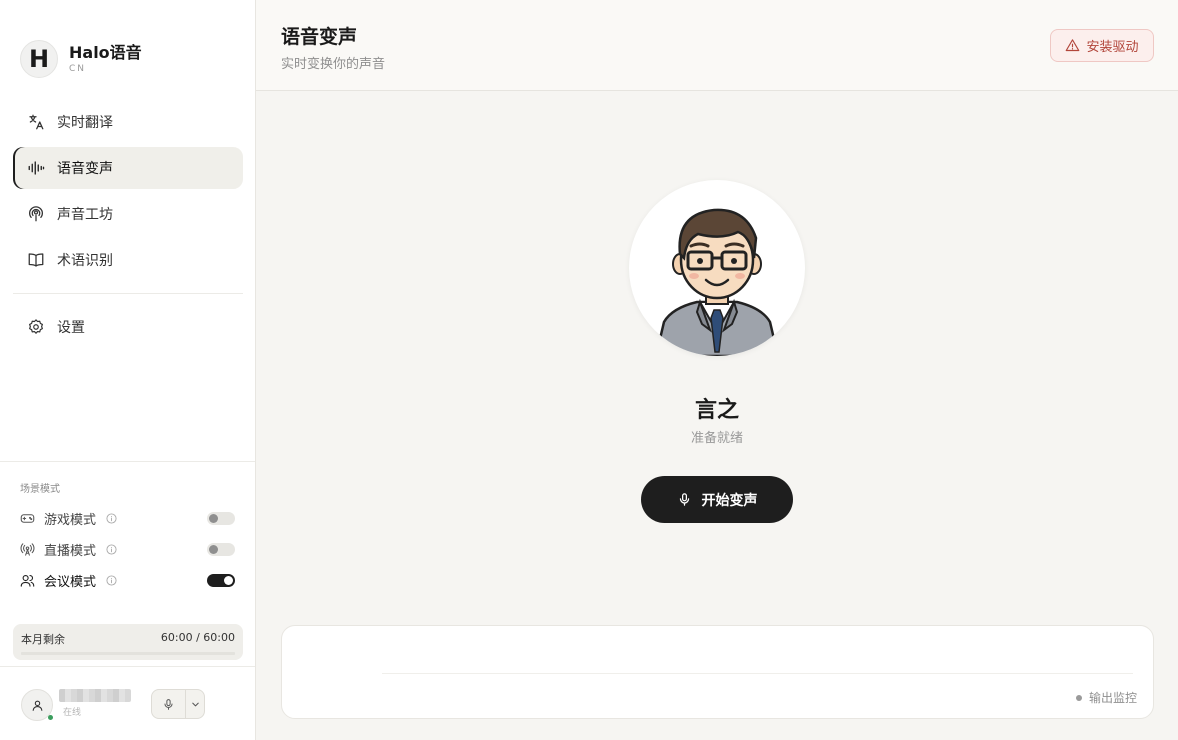  Describe the element at coordinates (128, 122) in the screenshot. I see `sidebar-item-translate: 实时翻译` at that location.